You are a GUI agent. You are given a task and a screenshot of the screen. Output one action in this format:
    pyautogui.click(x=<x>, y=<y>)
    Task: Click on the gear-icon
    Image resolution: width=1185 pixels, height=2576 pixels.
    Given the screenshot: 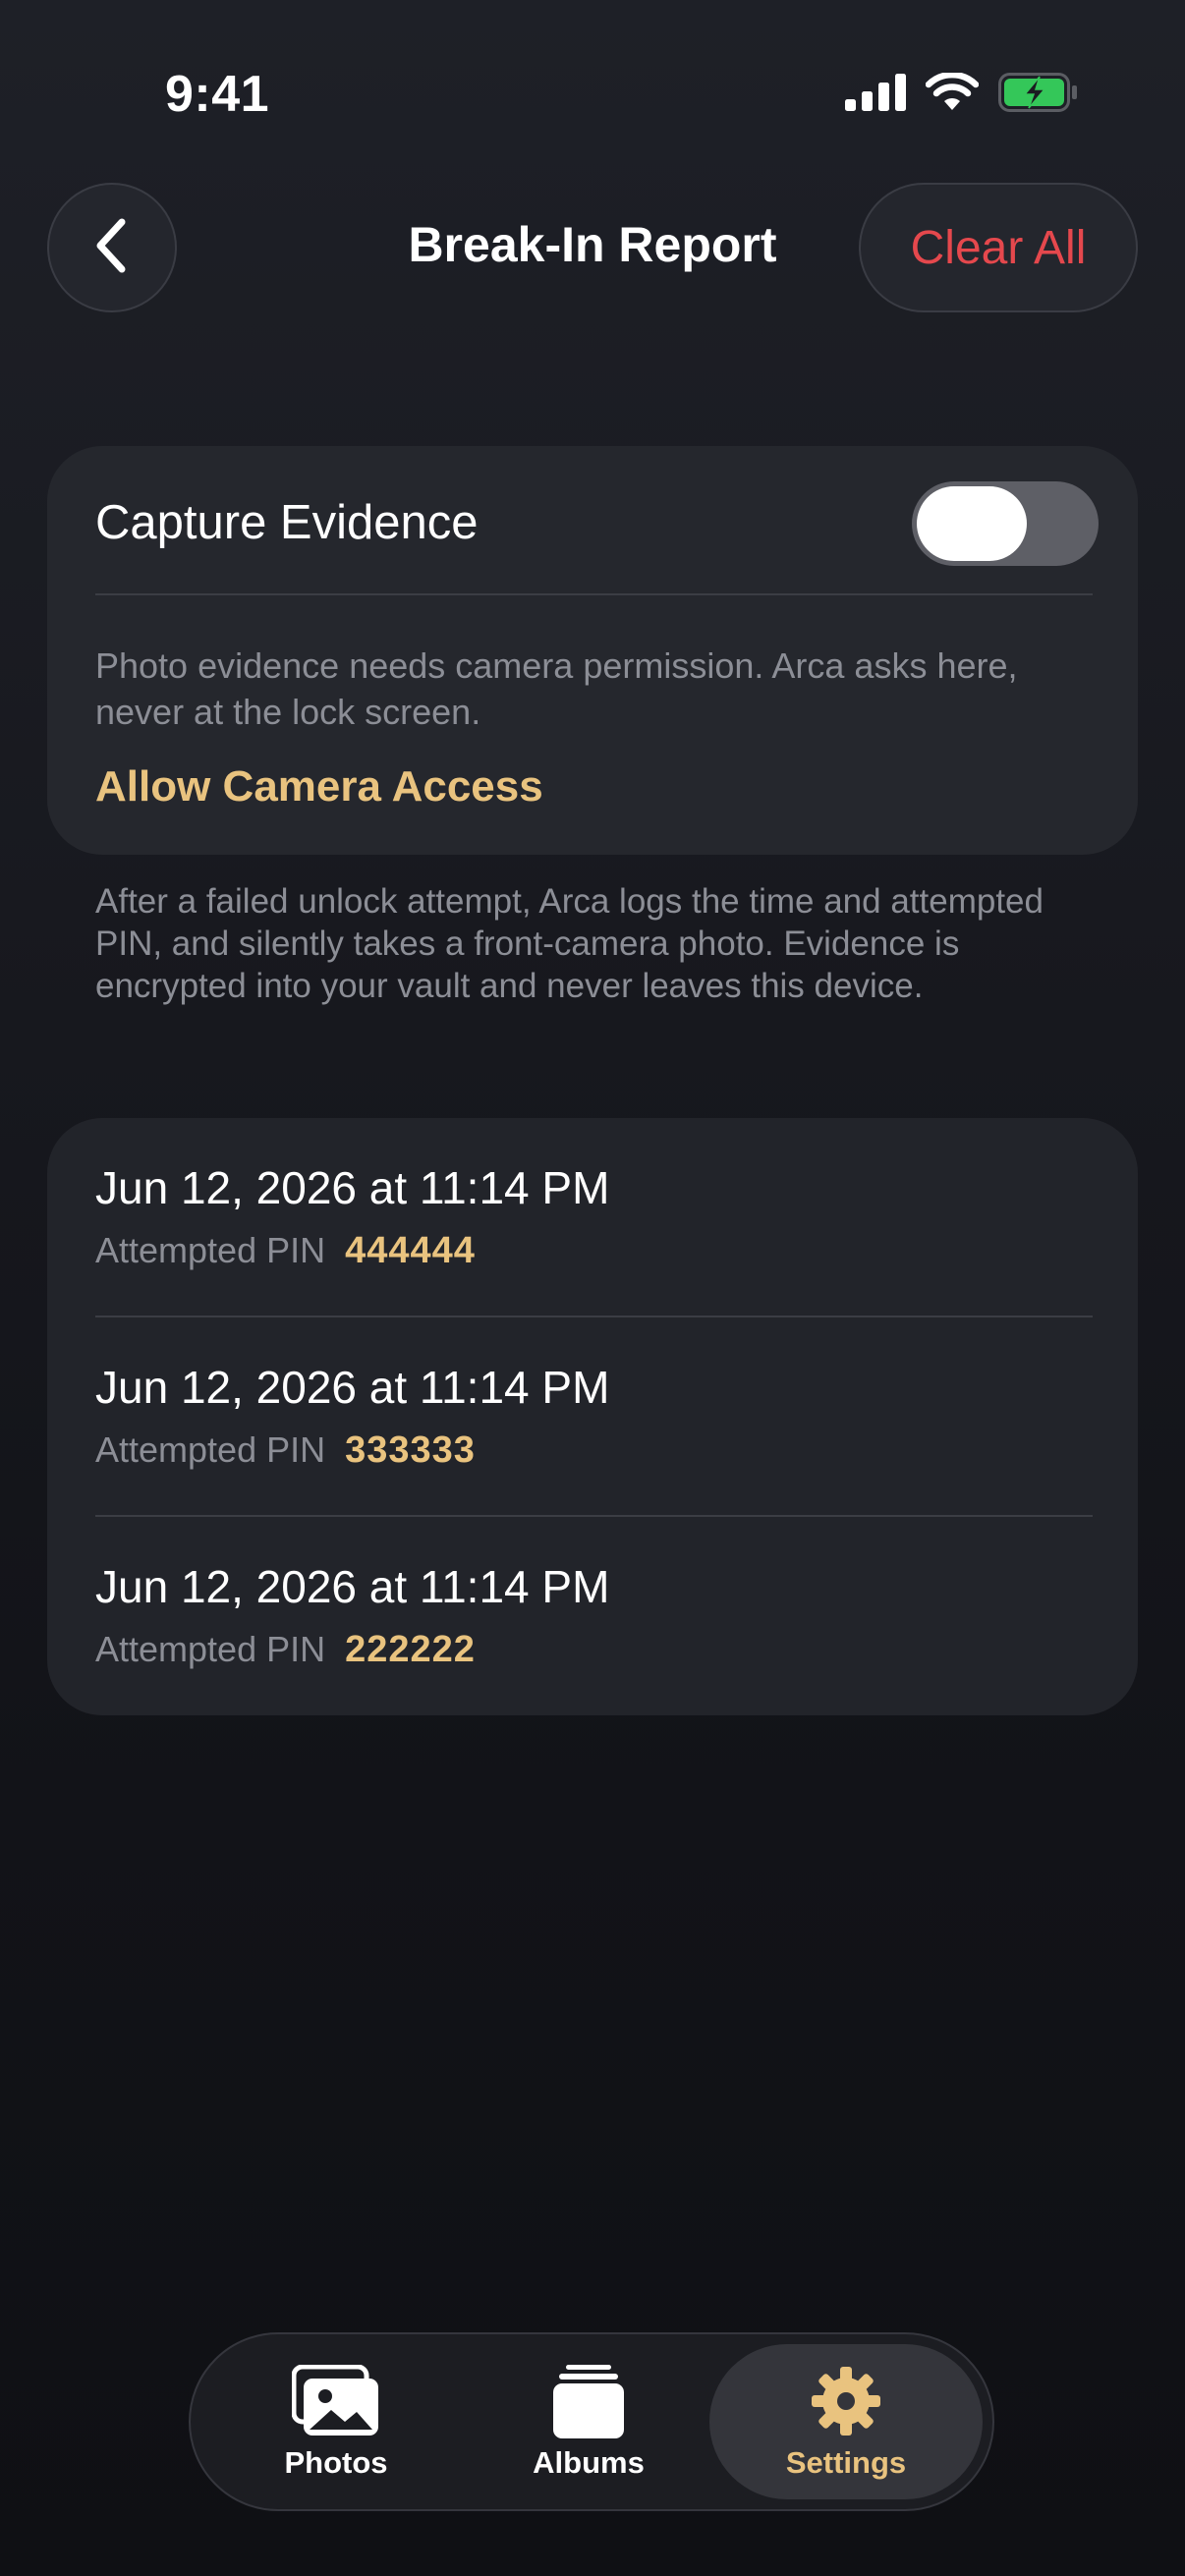 What is the action you would take?
    pyautogui.click(x=846, y=2401)
    